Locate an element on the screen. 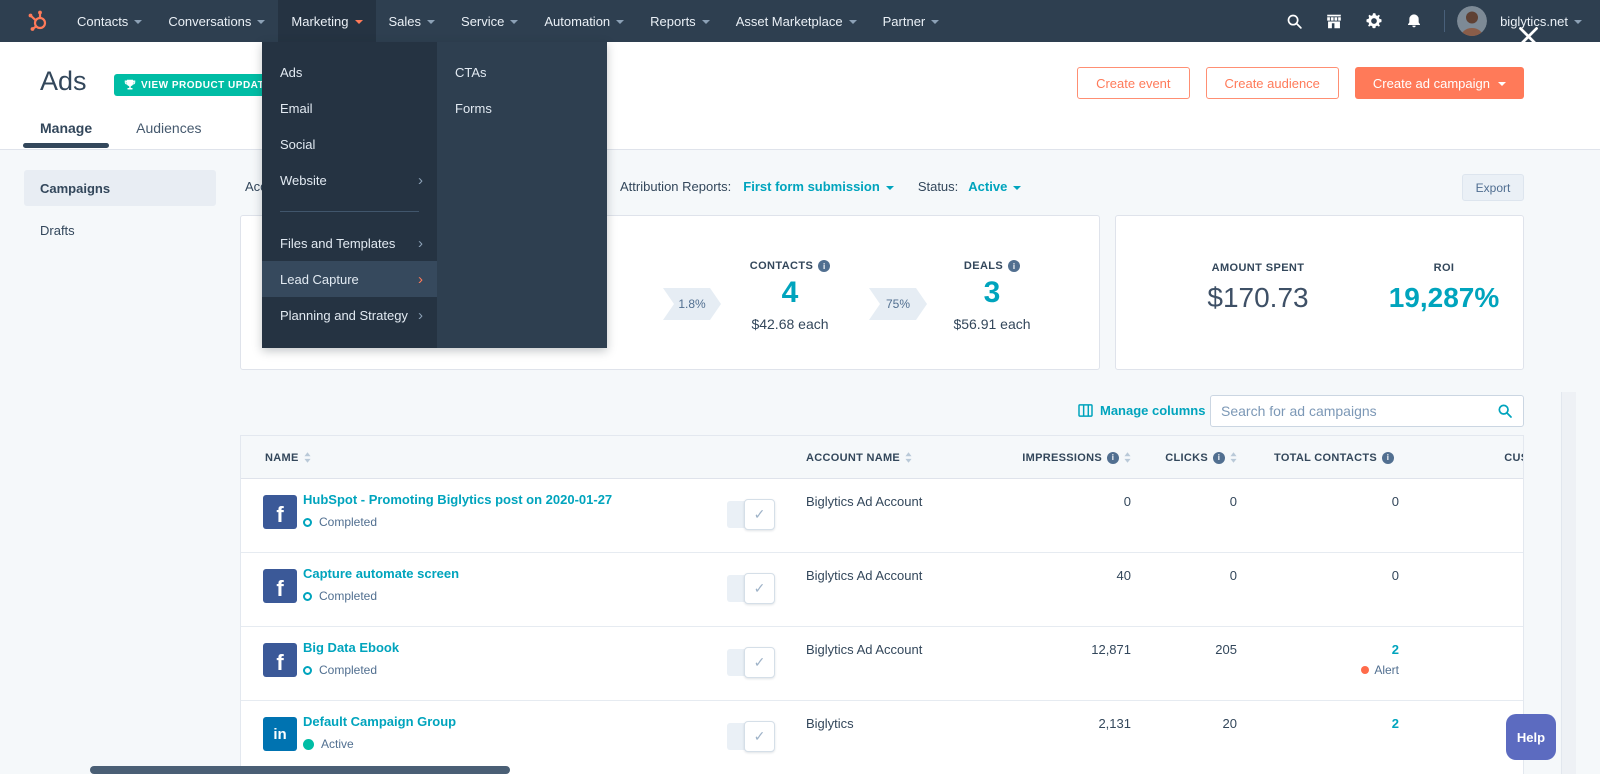  nav-item-partner: Partner is located at coordinates (911, 21).